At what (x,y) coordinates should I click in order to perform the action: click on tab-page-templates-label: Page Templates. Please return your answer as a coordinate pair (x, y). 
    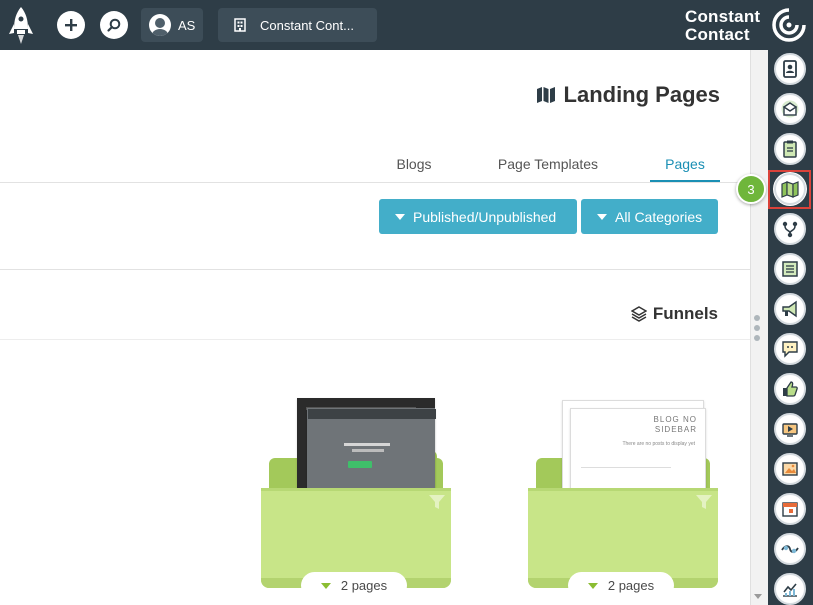
    Looking at the image, I should click on (548, 164).